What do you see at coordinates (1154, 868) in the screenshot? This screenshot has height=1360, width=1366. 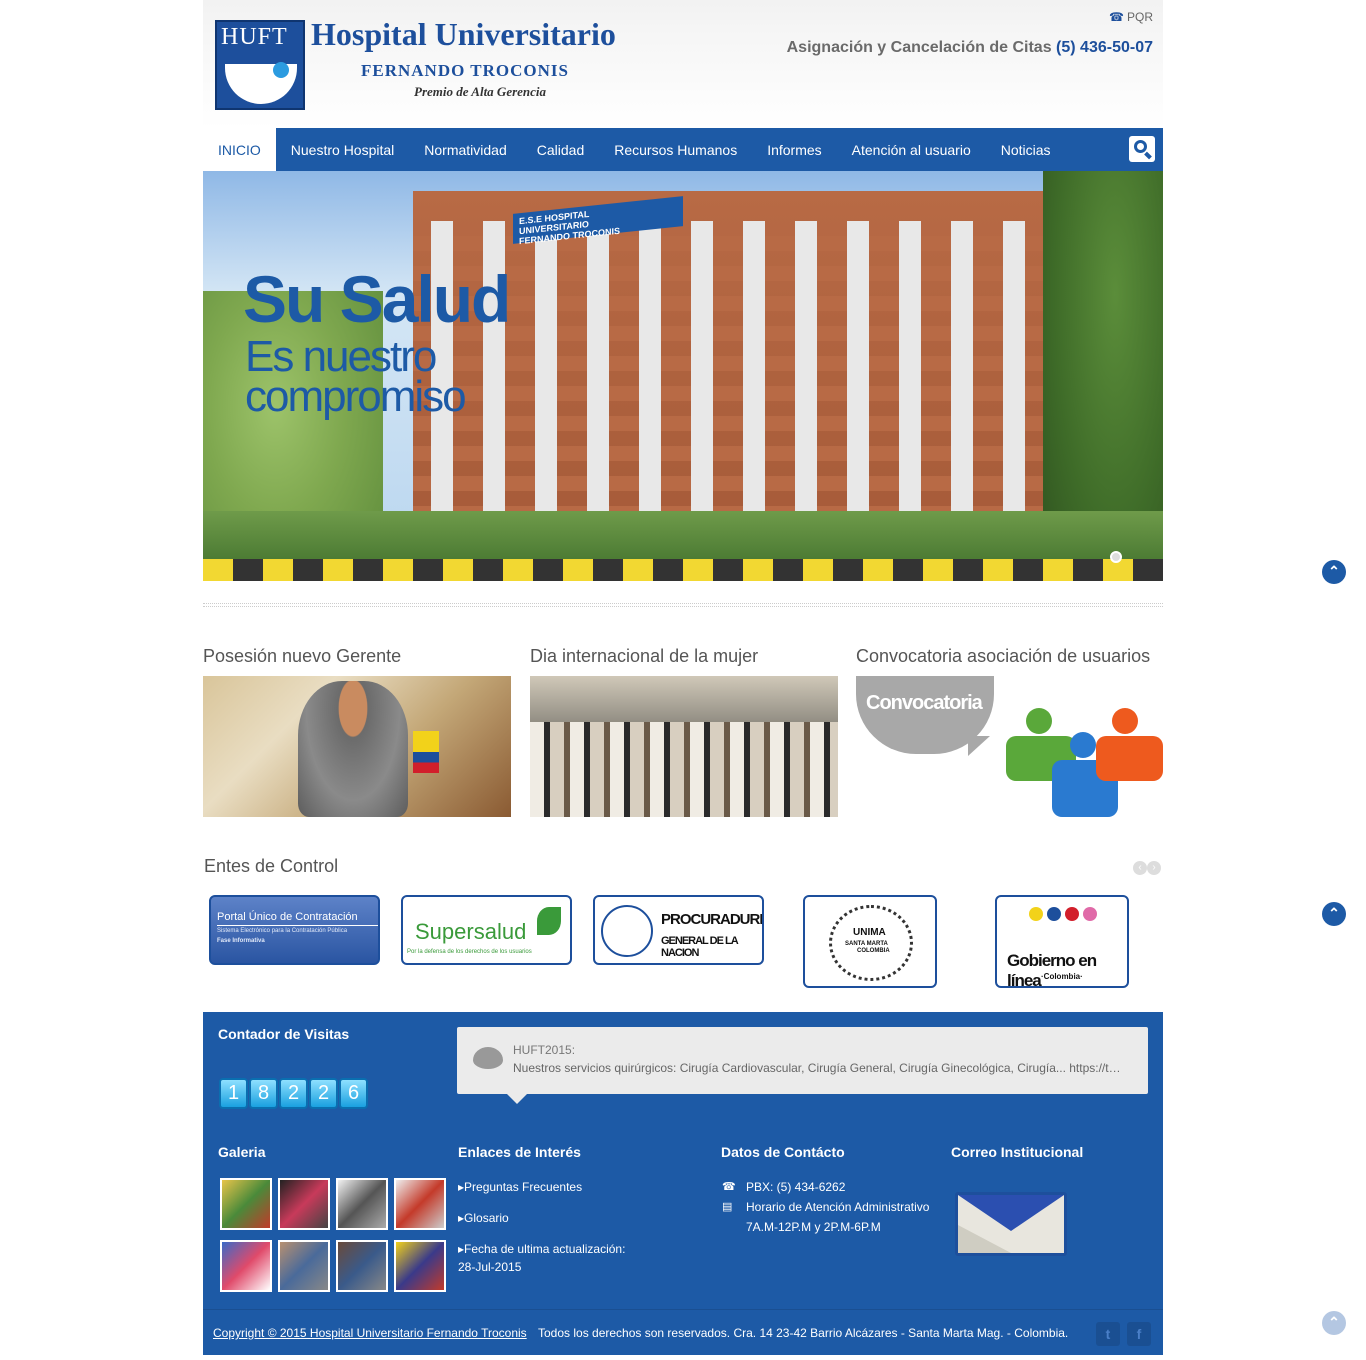 I see `chevron-right-icon: ›` at bounding box center [1154, 868].